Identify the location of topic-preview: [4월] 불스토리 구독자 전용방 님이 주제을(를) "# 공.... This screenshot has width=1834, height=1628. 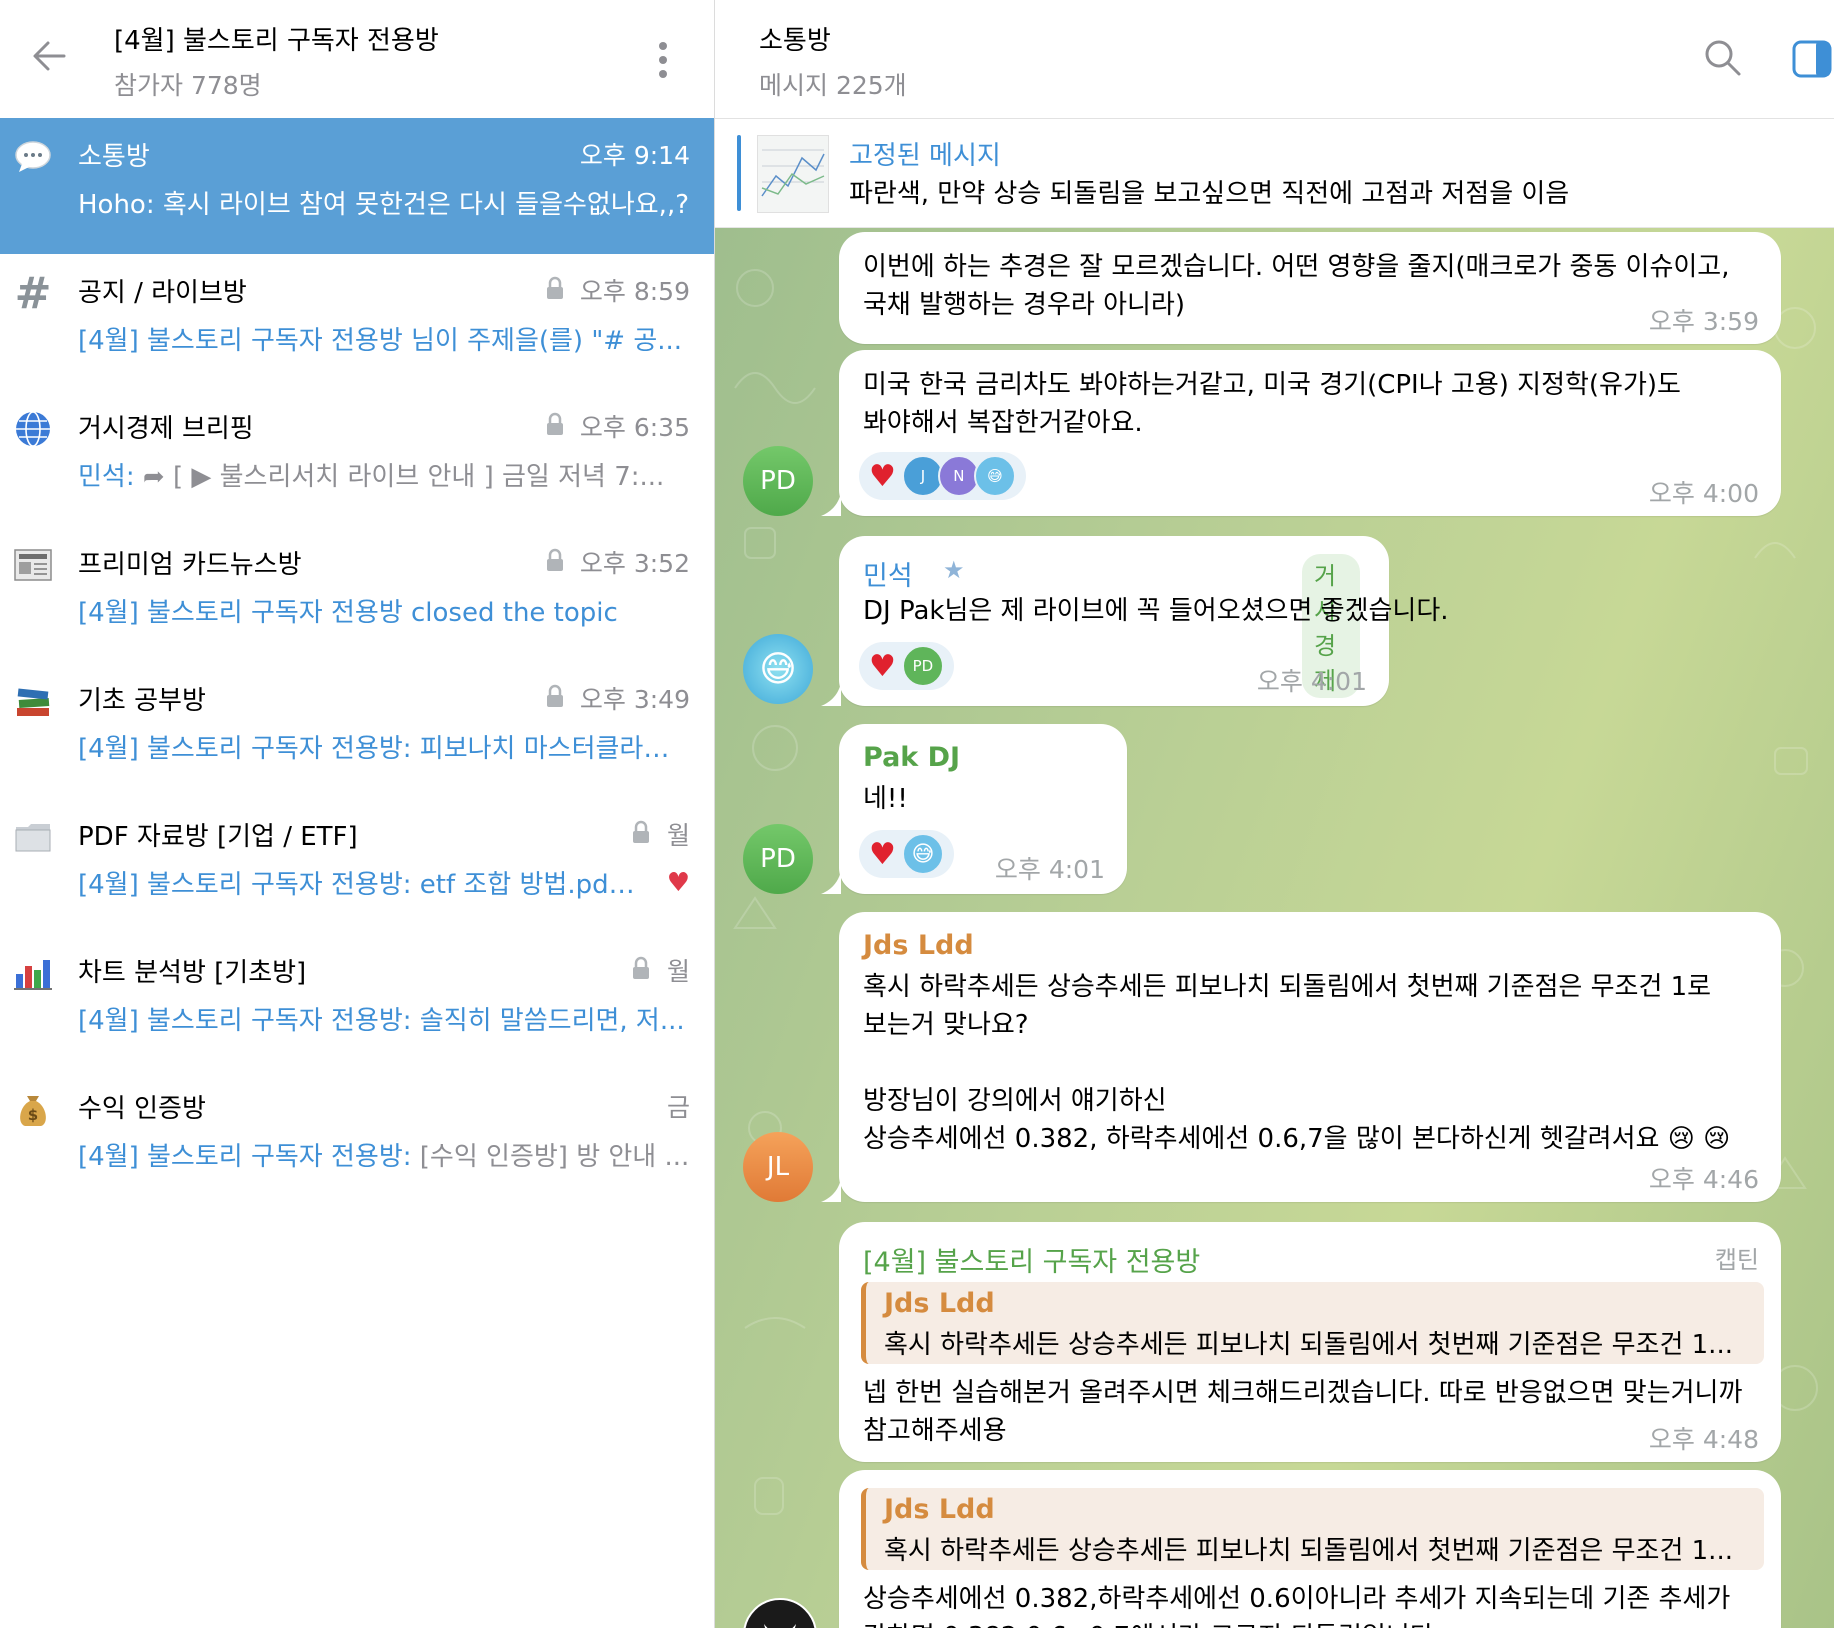
(384, 338).